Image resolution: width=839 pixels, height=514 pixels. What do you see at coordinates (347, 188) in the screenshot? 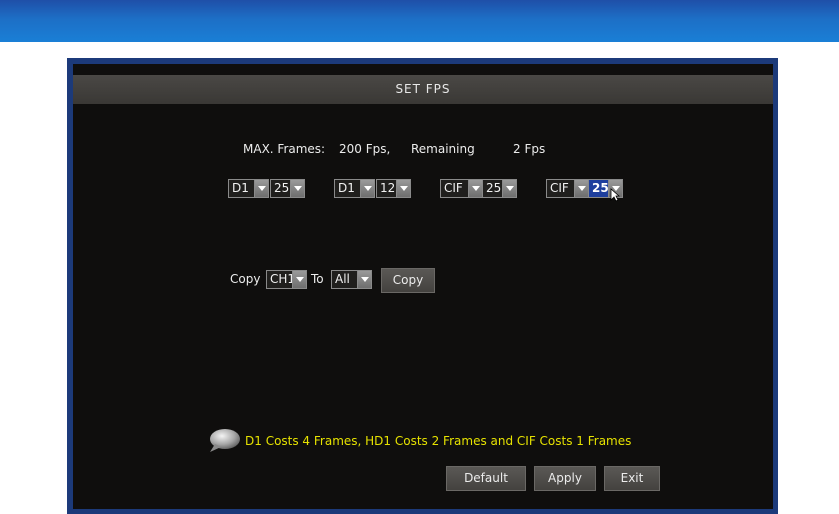
I see `ch2-resolution-value: D1` at bounding box center [347, 188].